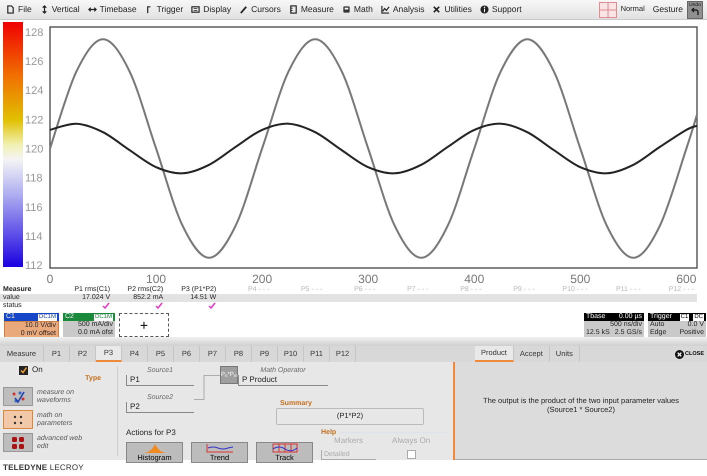 The image size is (707, 476). Describe the element at coordinates (160, 408) in the screenshot. I see `source-field: P2` at that location.